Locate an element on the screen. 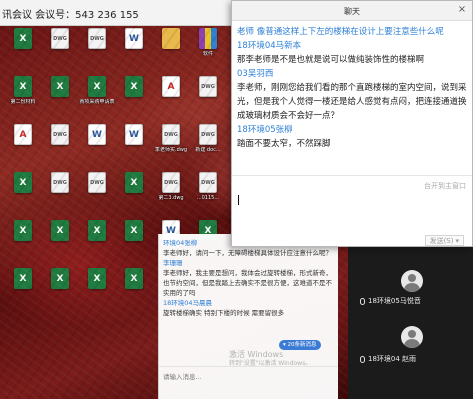 The image size is (473, 399). video-tile-name: 18环境04 赵雨 is located at coordinates (388, 359).